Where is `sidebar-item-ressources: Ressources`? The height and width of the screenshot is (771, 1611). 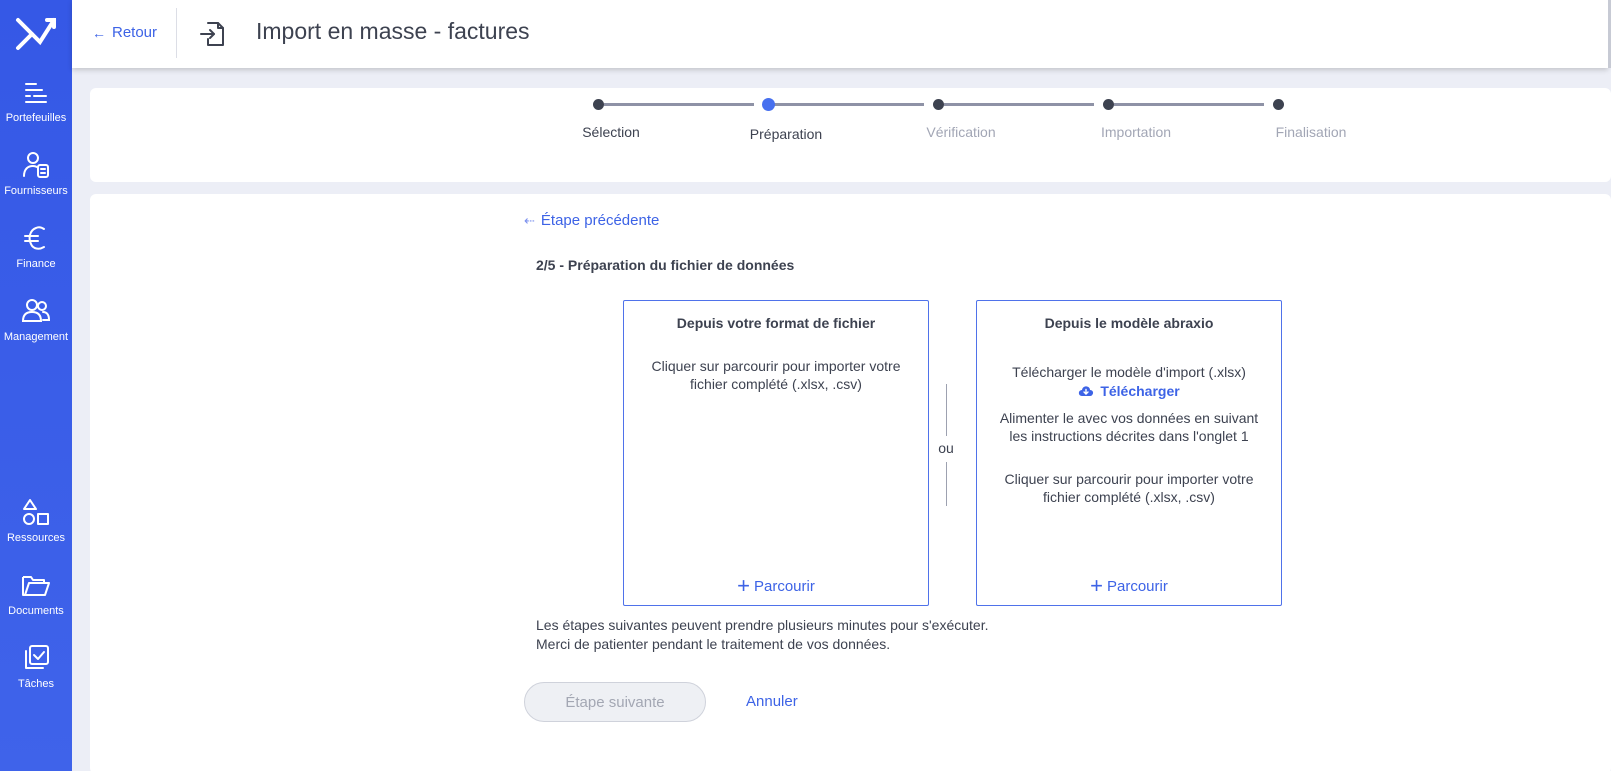 sidebar-item-ressources: Ressources is located at coordinates (36, 520).